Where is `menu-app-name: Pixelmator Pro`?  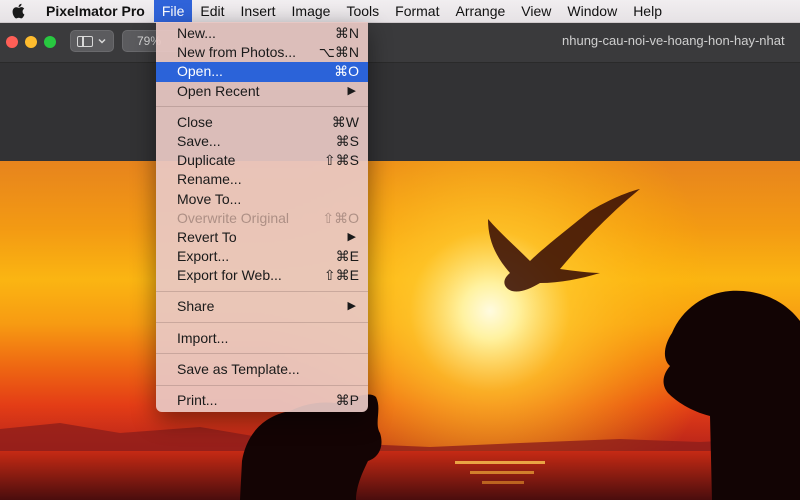 menu-app-name: Pixelmator Pro is located at coordinates (95, 11).